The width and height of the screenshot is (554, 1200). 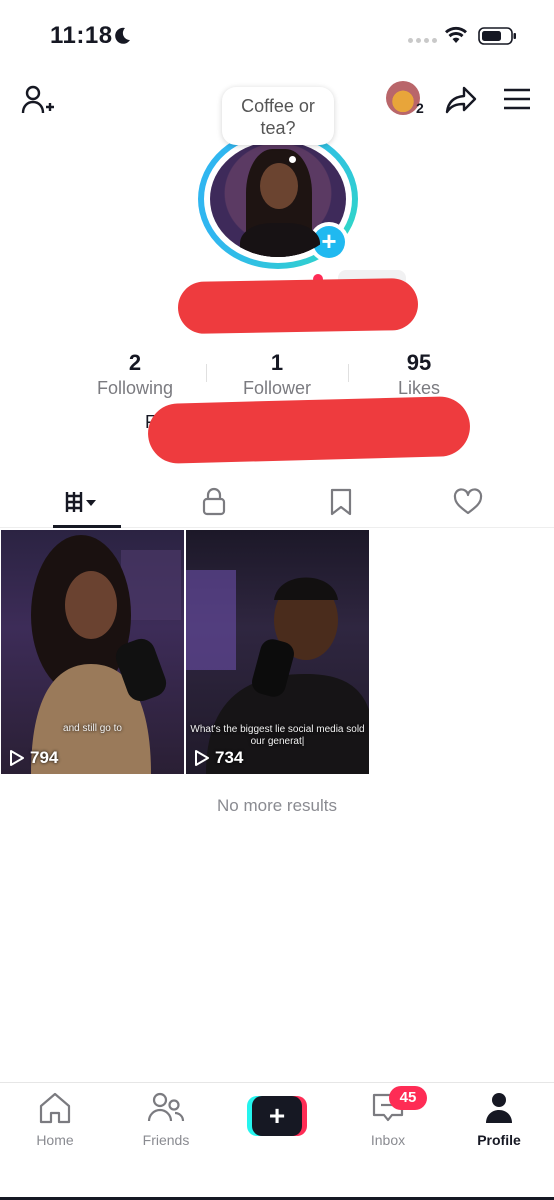 I want to click on video-caption: and still go to, so click(x=92, y=728).